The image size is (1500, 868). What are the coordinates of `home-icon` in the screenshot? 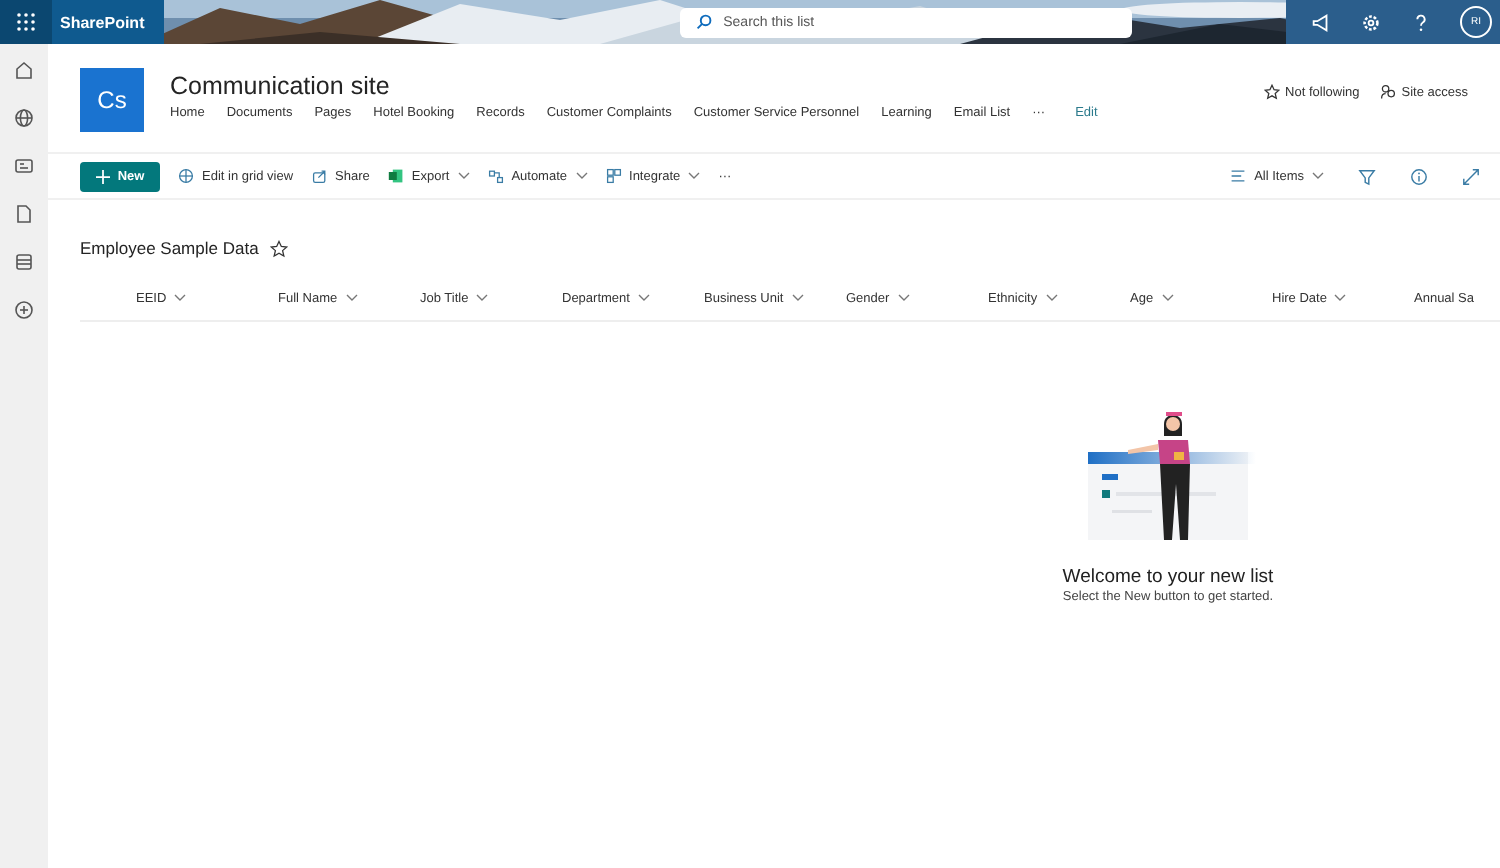 It's located at (24, 70).